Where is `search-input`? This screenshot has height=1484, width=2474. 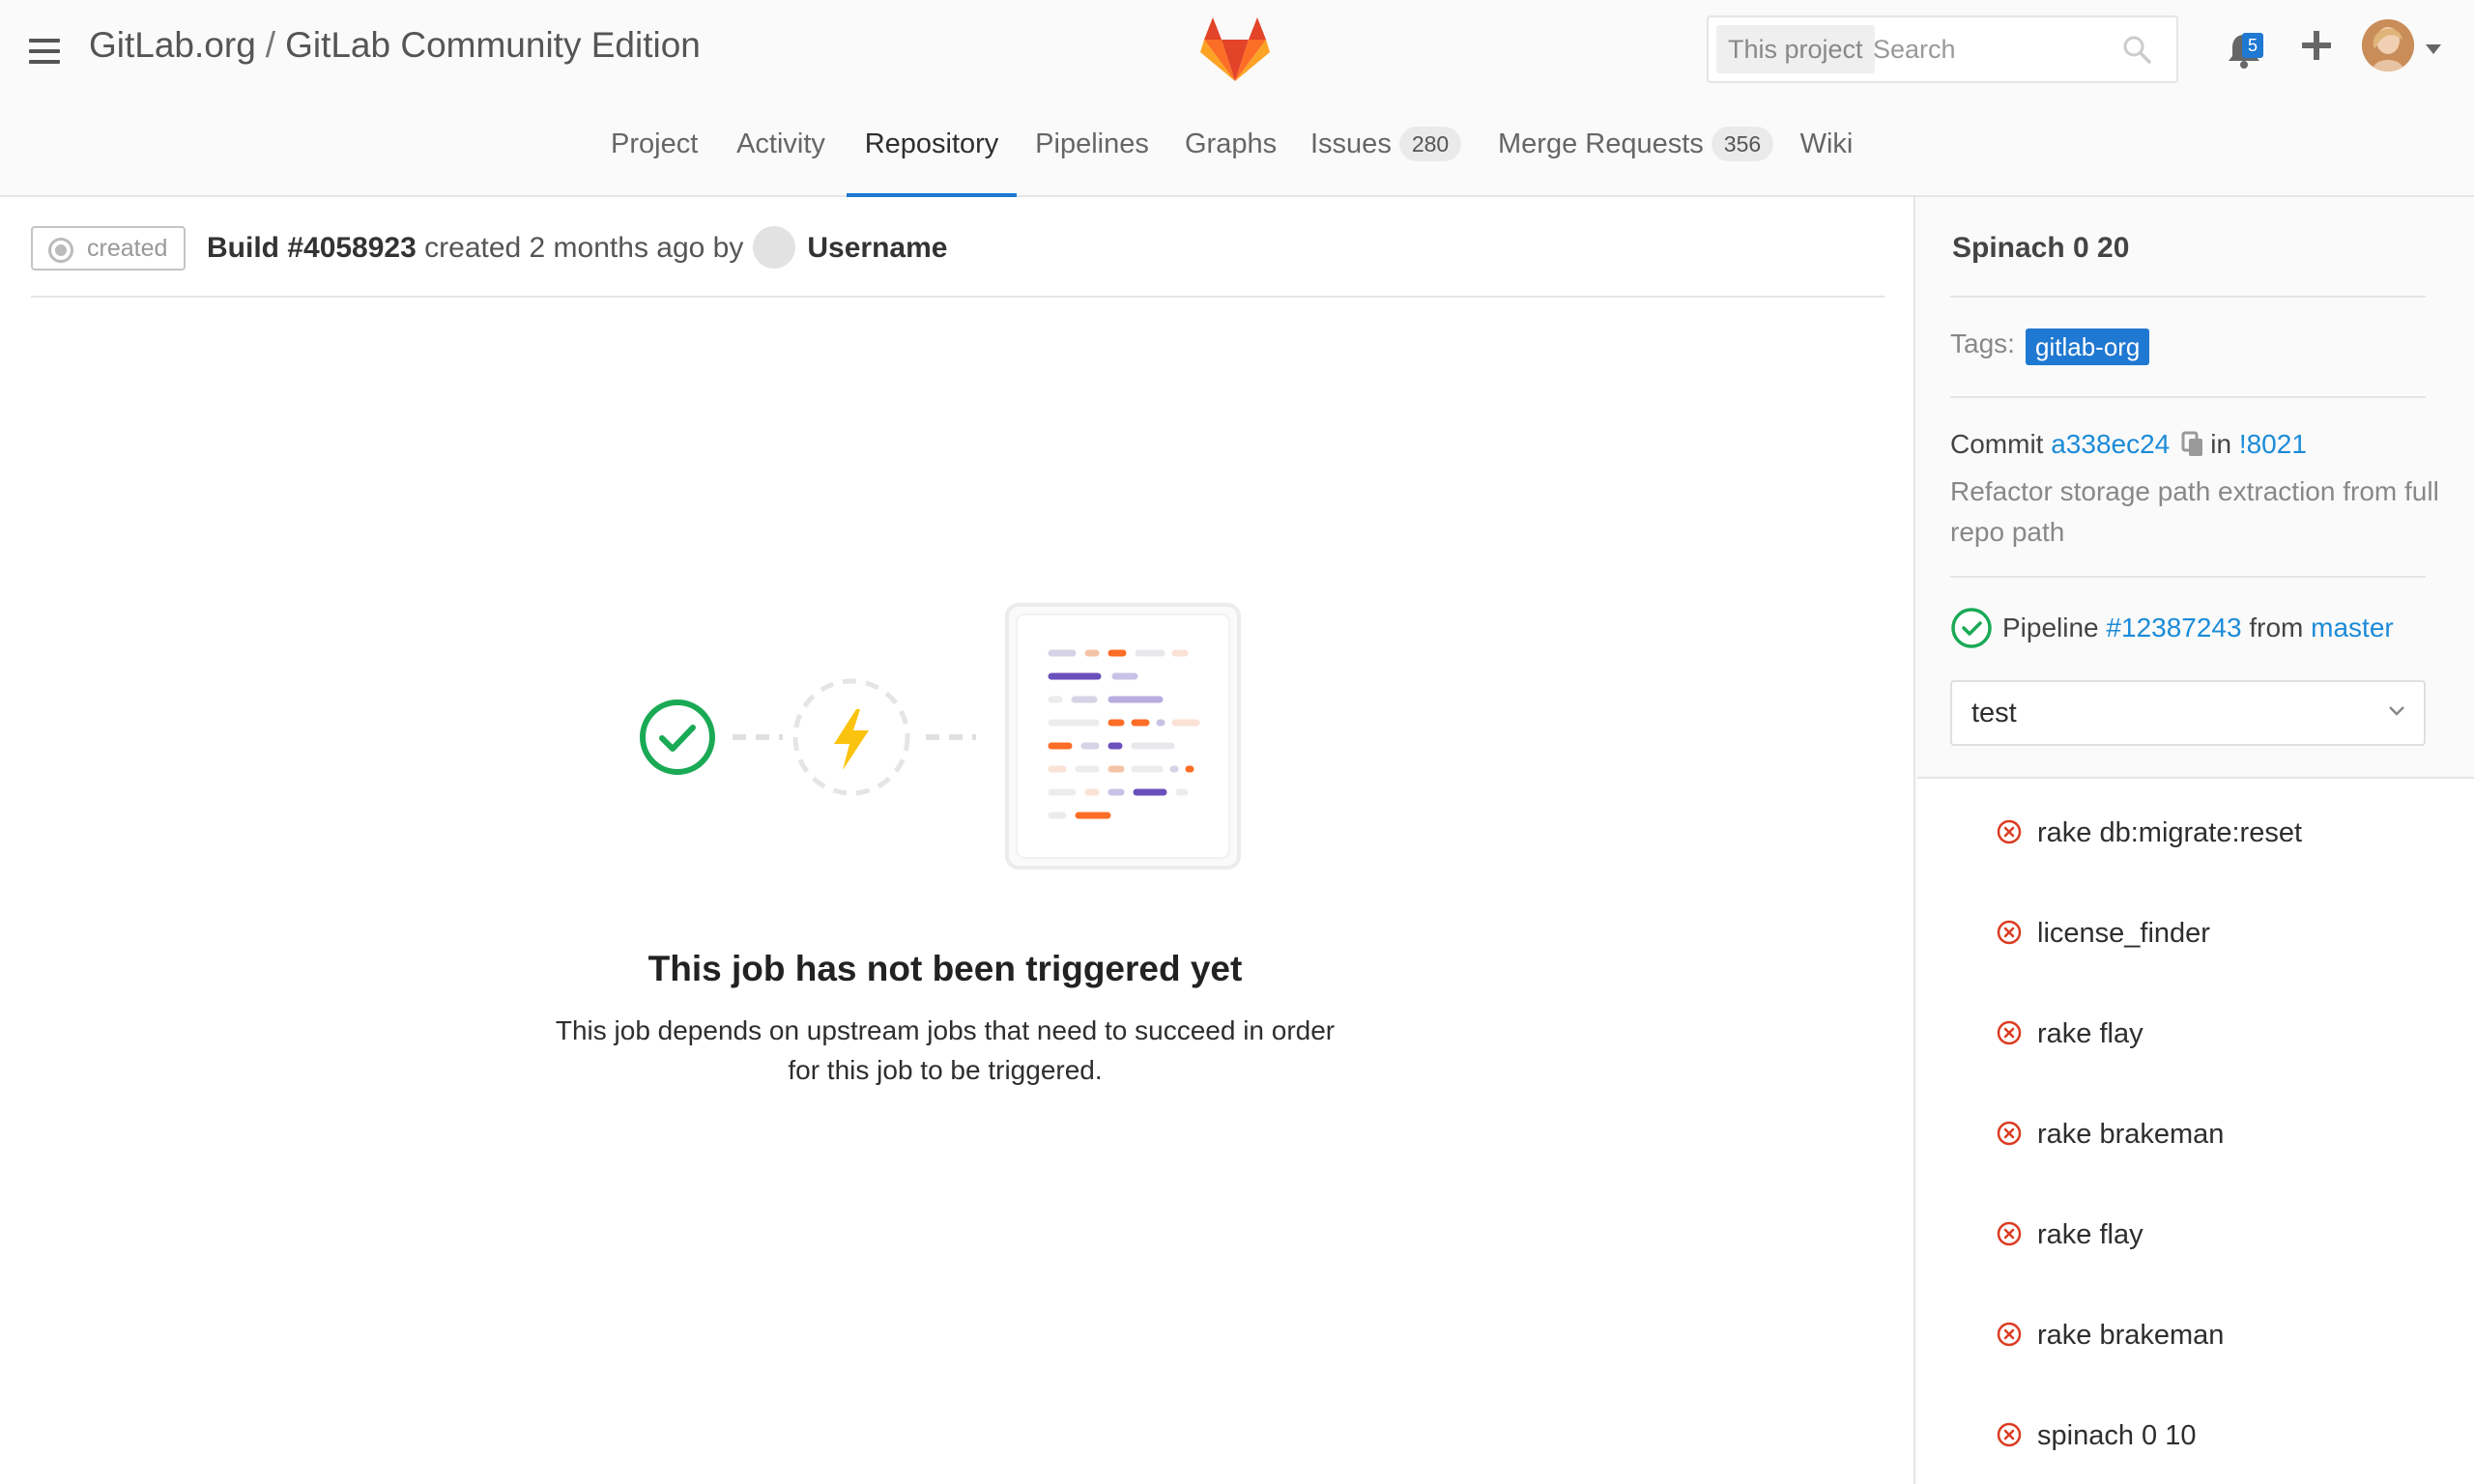
search-input is located at coordinates (1989, 49).